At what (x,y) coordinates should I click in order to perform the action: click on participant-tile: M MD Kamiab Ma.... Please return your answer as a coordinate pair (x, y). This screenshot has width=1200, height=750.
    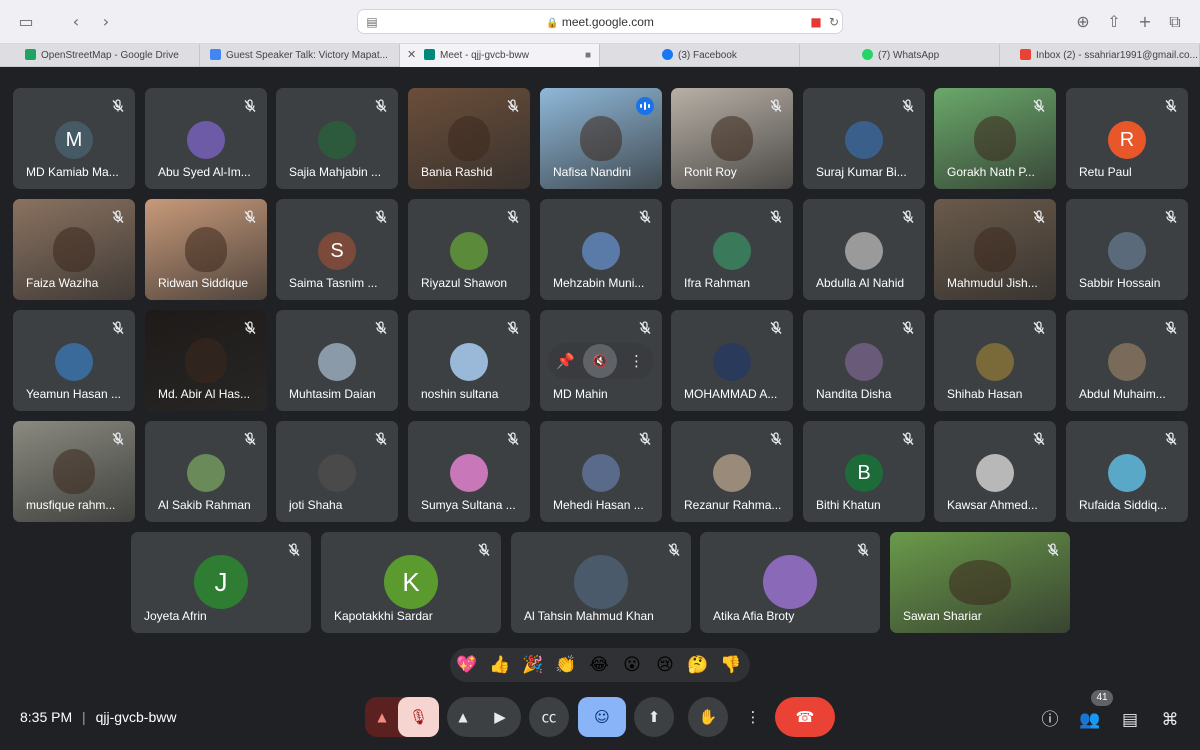
    Looking at the image, I should click on (74, 138).